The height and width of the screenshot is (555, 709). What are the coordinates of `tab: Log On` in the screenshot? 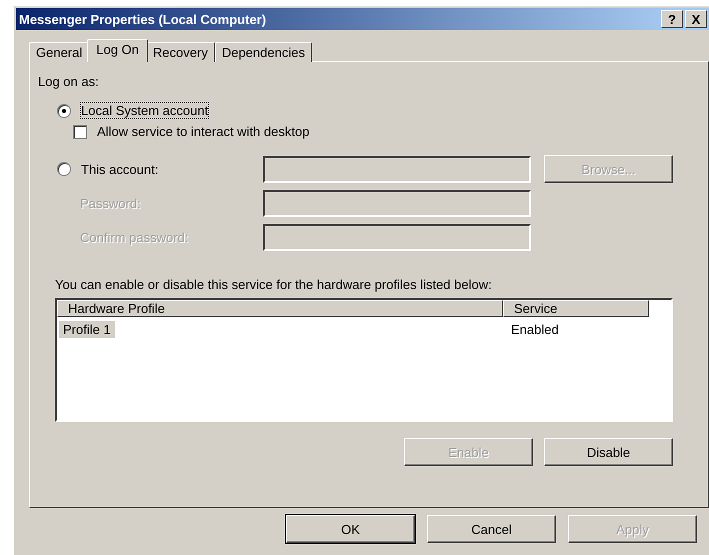 It's located at (117, 50).